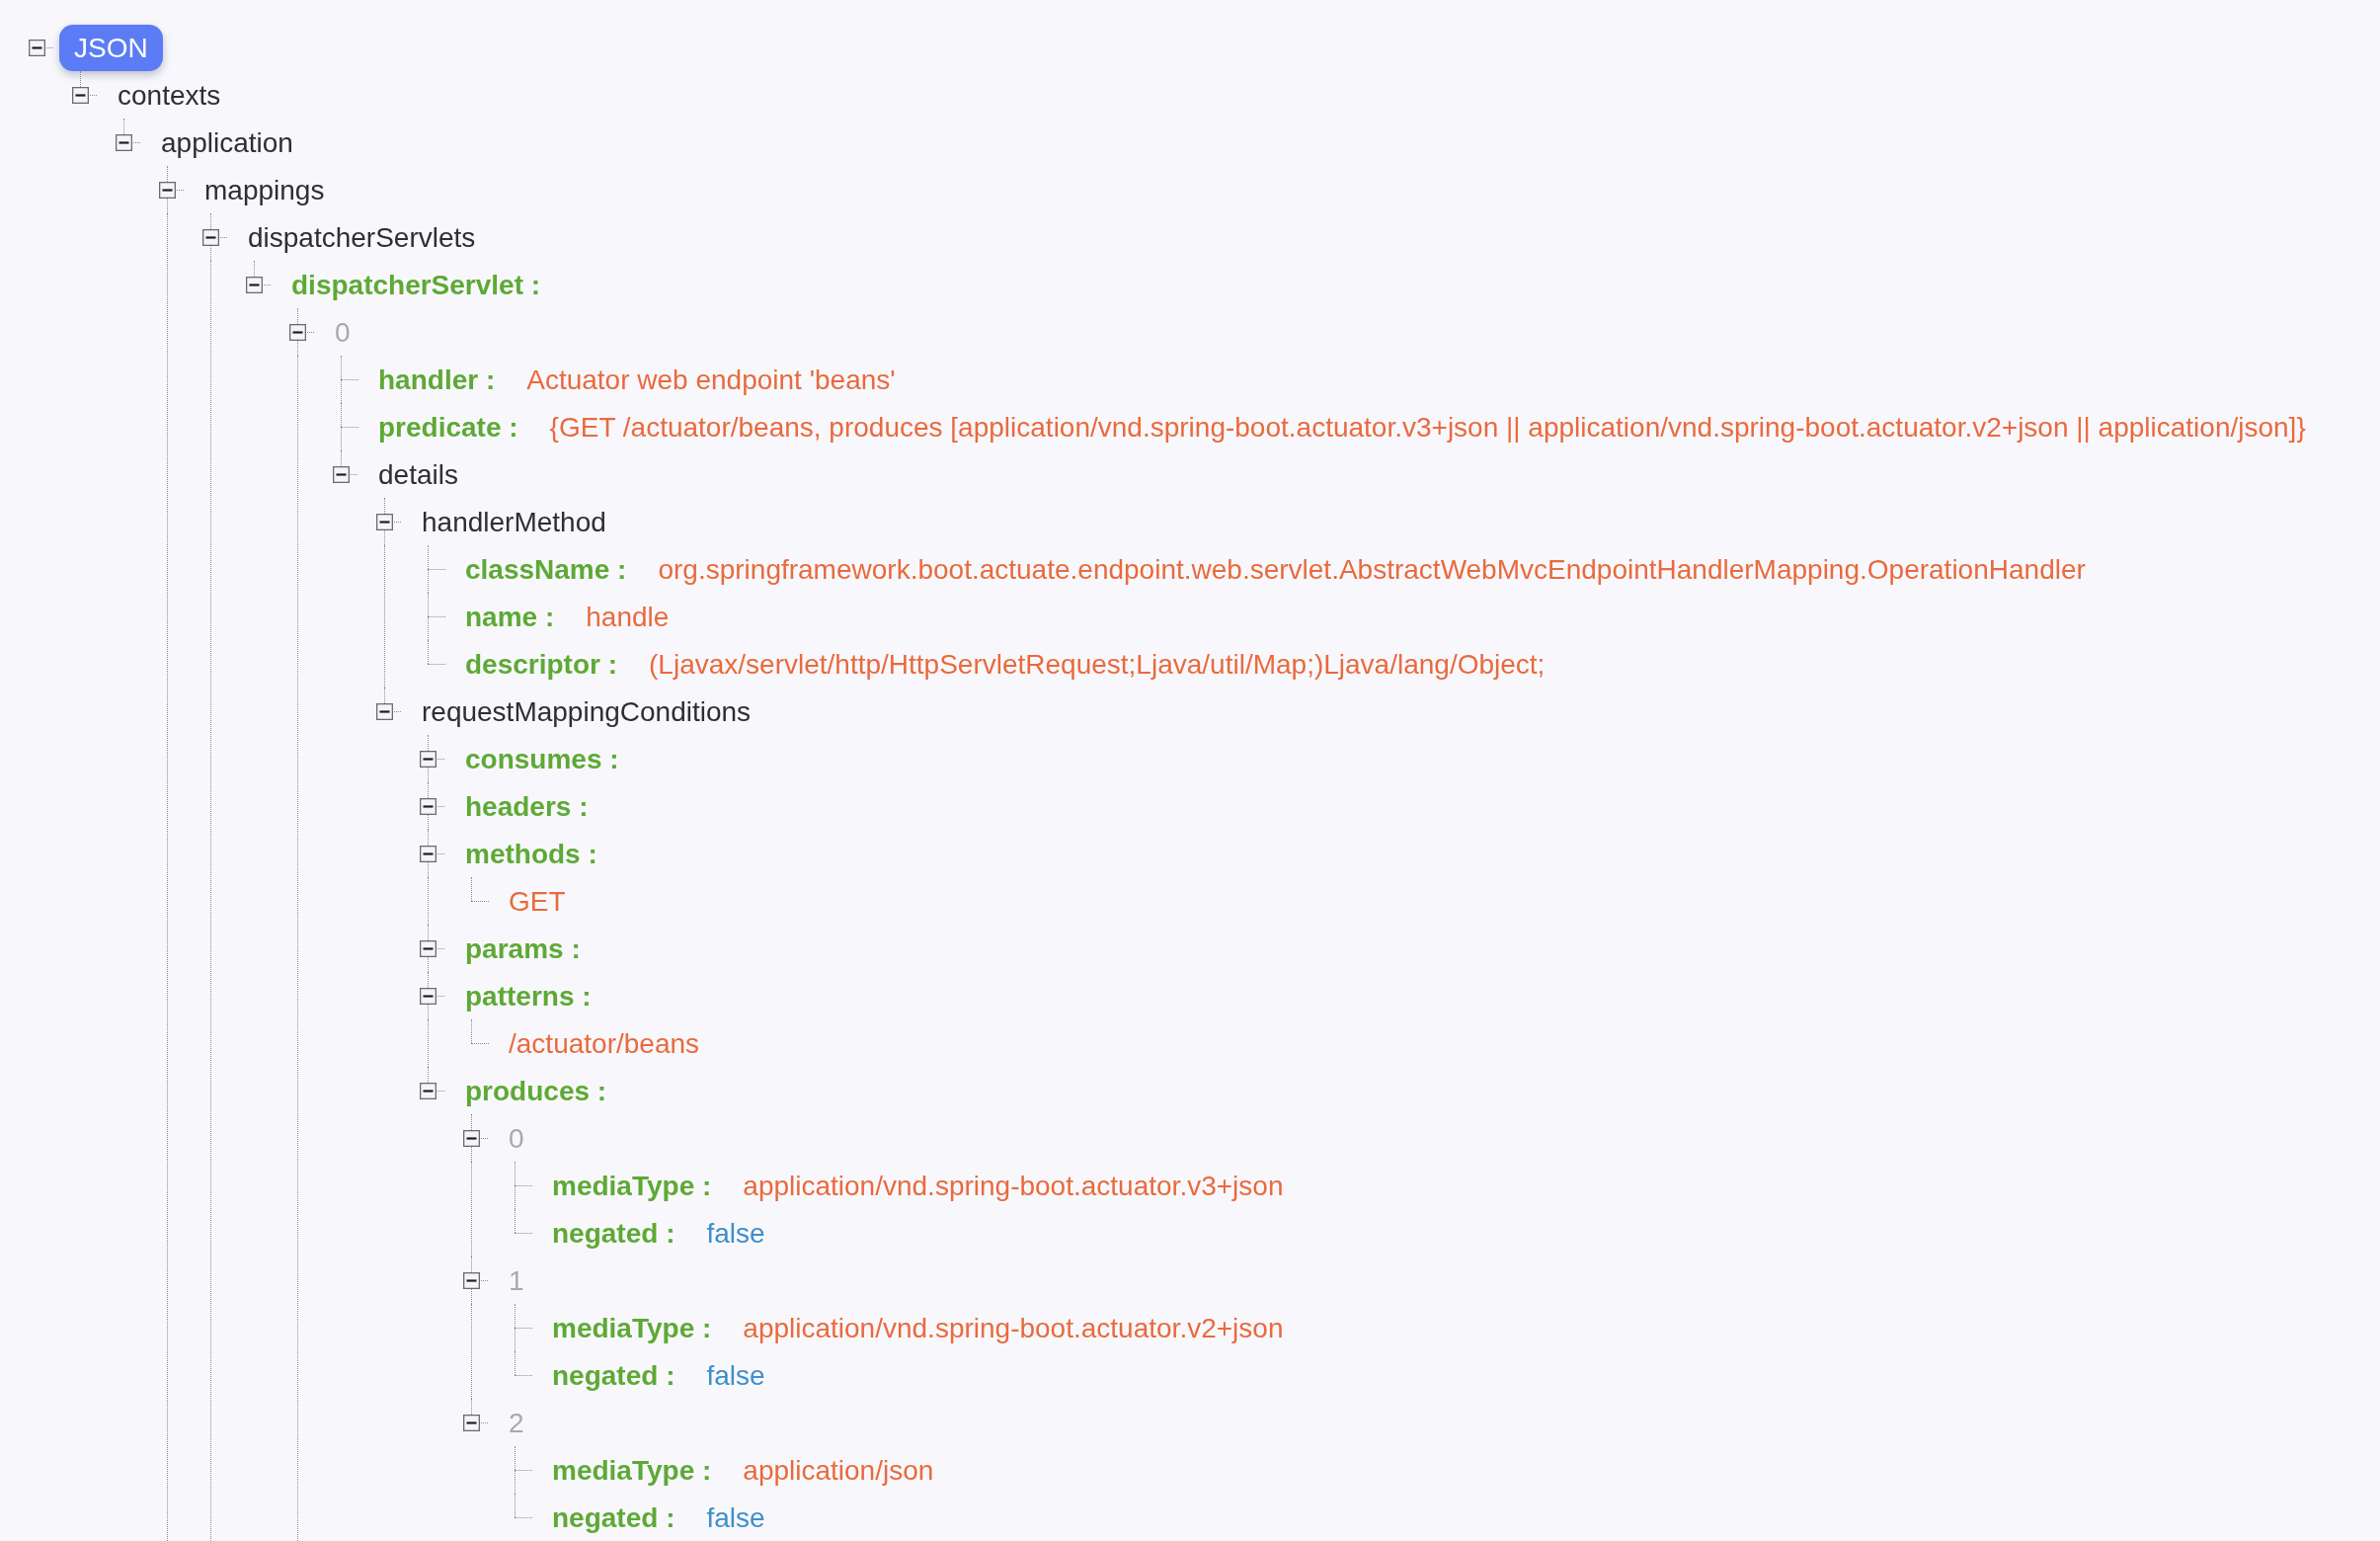 Image resolution: width=2380 pixels, height=1541 pixels. What do you see at coordinates (227, 142) in the screenshot?
I see `tree-node-label: application` at bounding box center [227, 142].